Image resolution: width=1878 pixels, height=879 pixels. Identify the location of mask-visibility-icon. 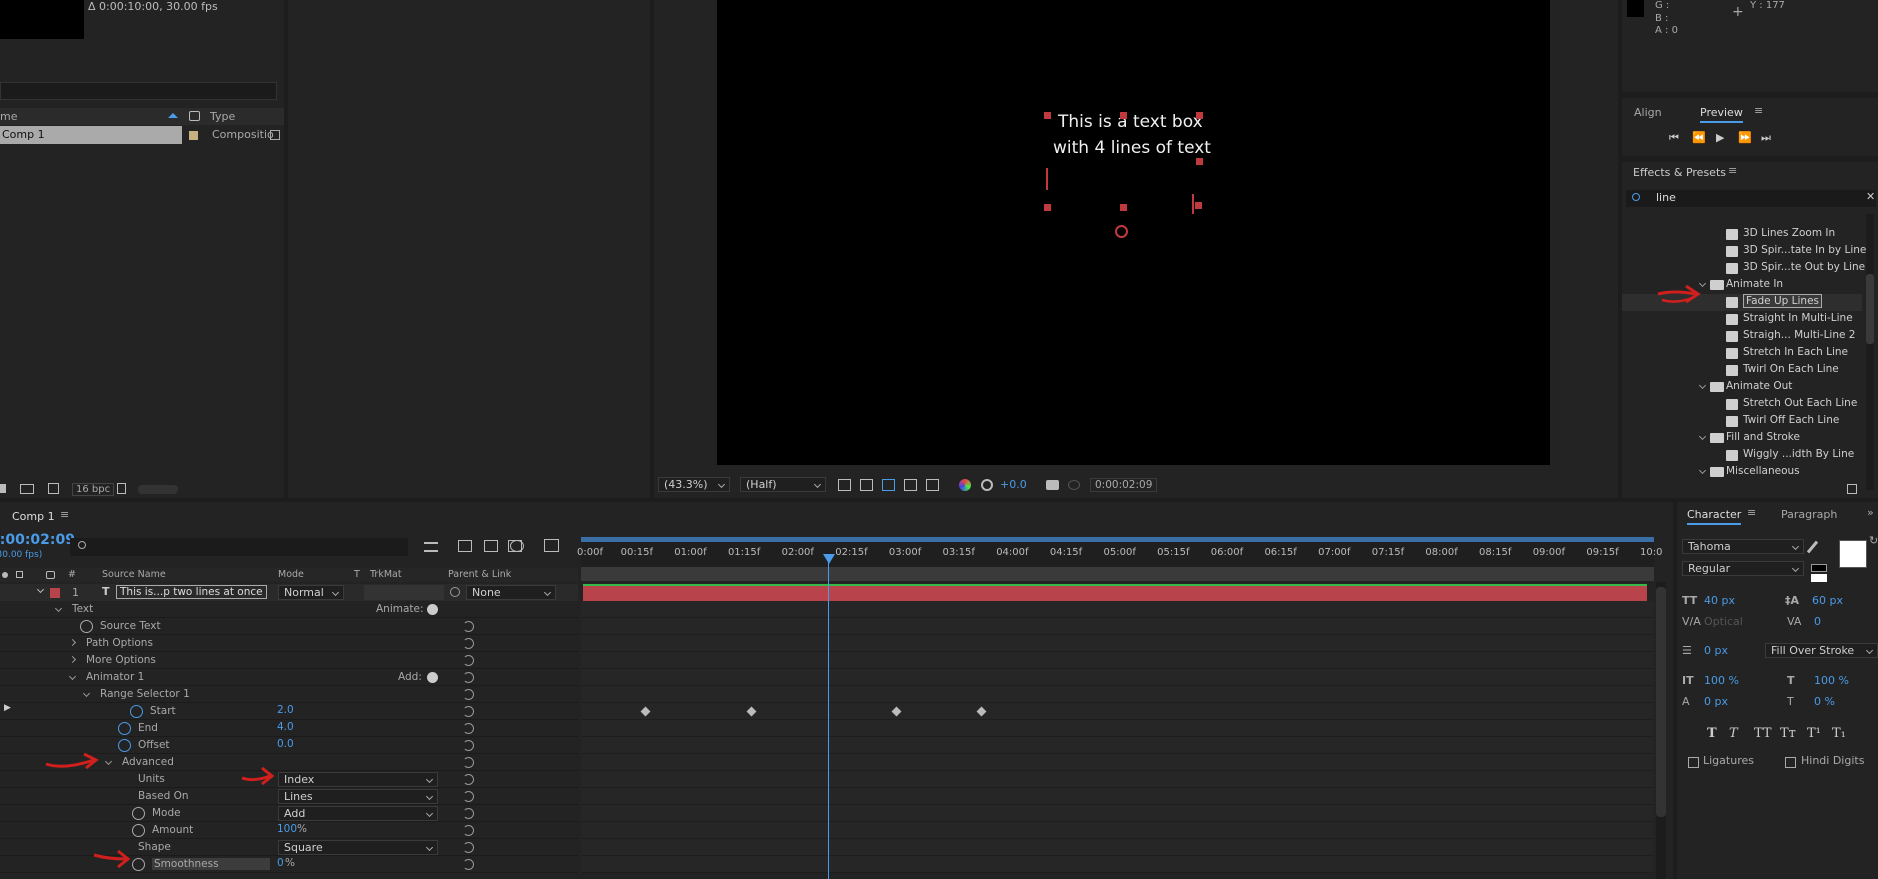
(888, 485).